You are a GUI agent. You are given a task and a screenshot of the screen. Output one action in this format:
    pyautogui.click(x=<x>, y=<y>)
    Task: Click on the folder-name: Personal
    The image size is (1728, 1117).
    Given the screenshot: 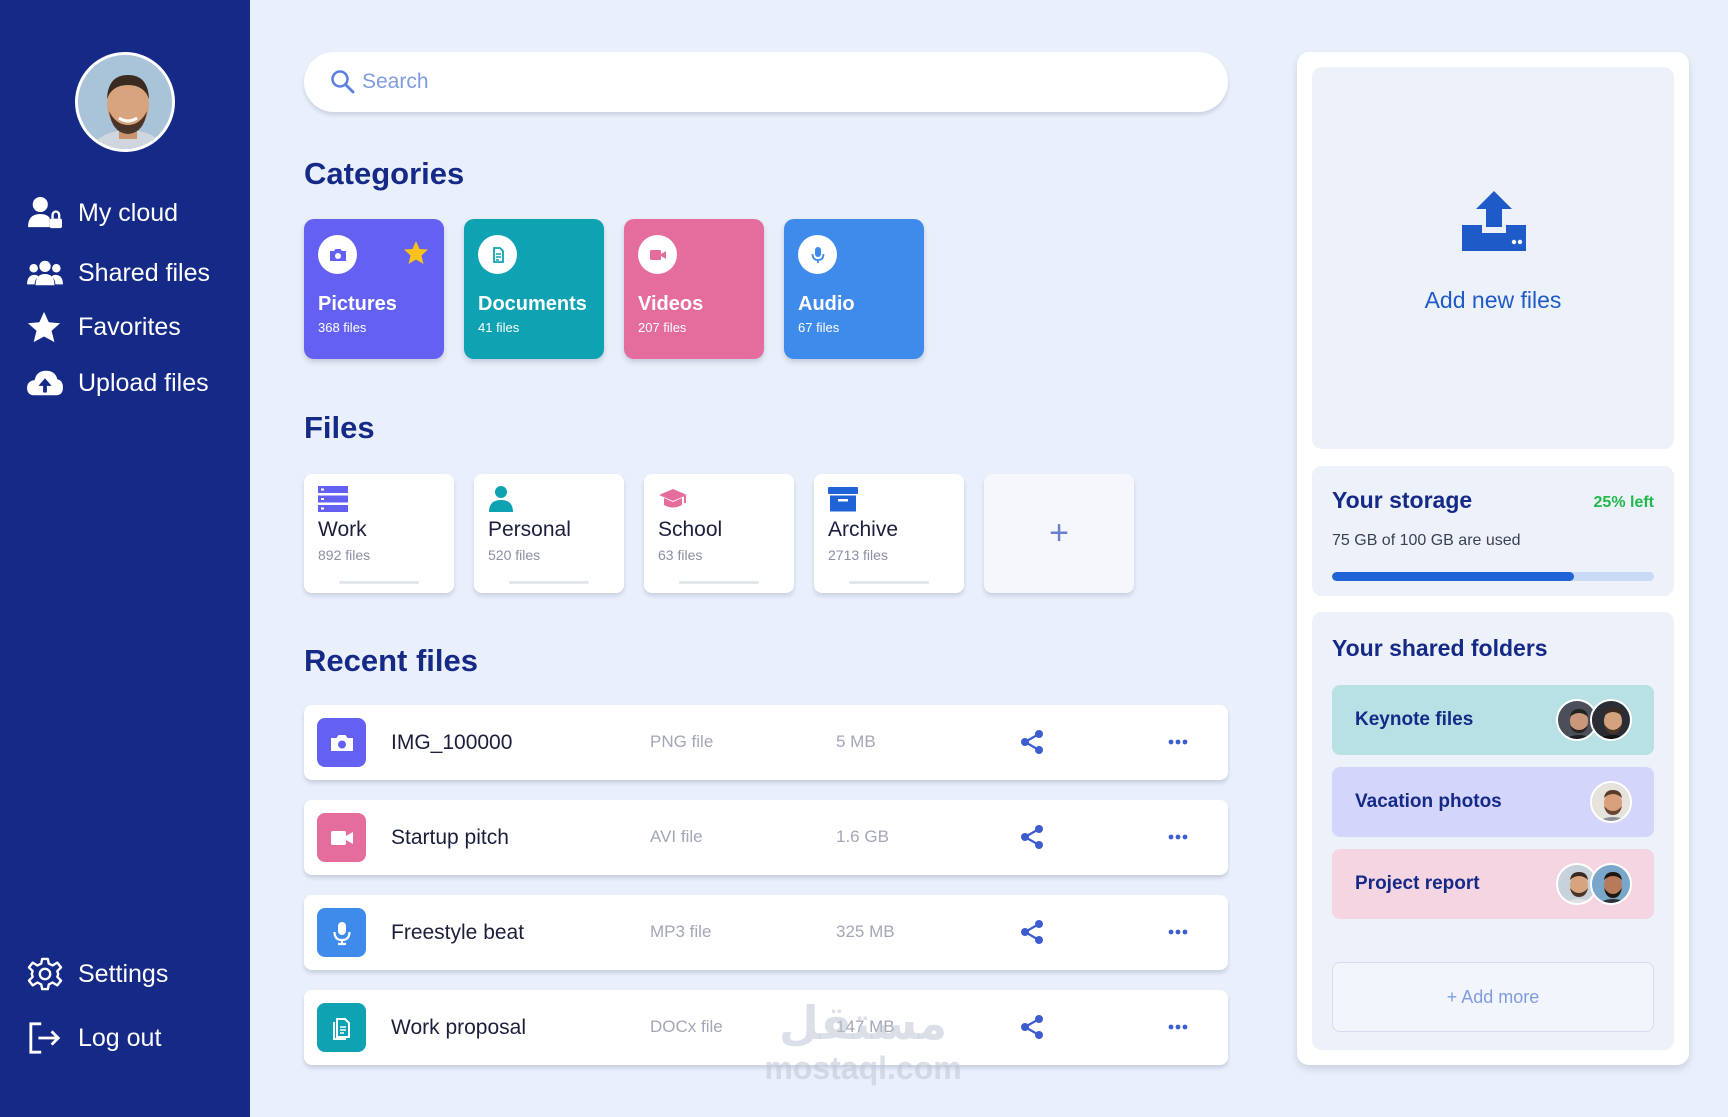 What is the action you would take?
    pyautogui.click(x=529, y=529)
    